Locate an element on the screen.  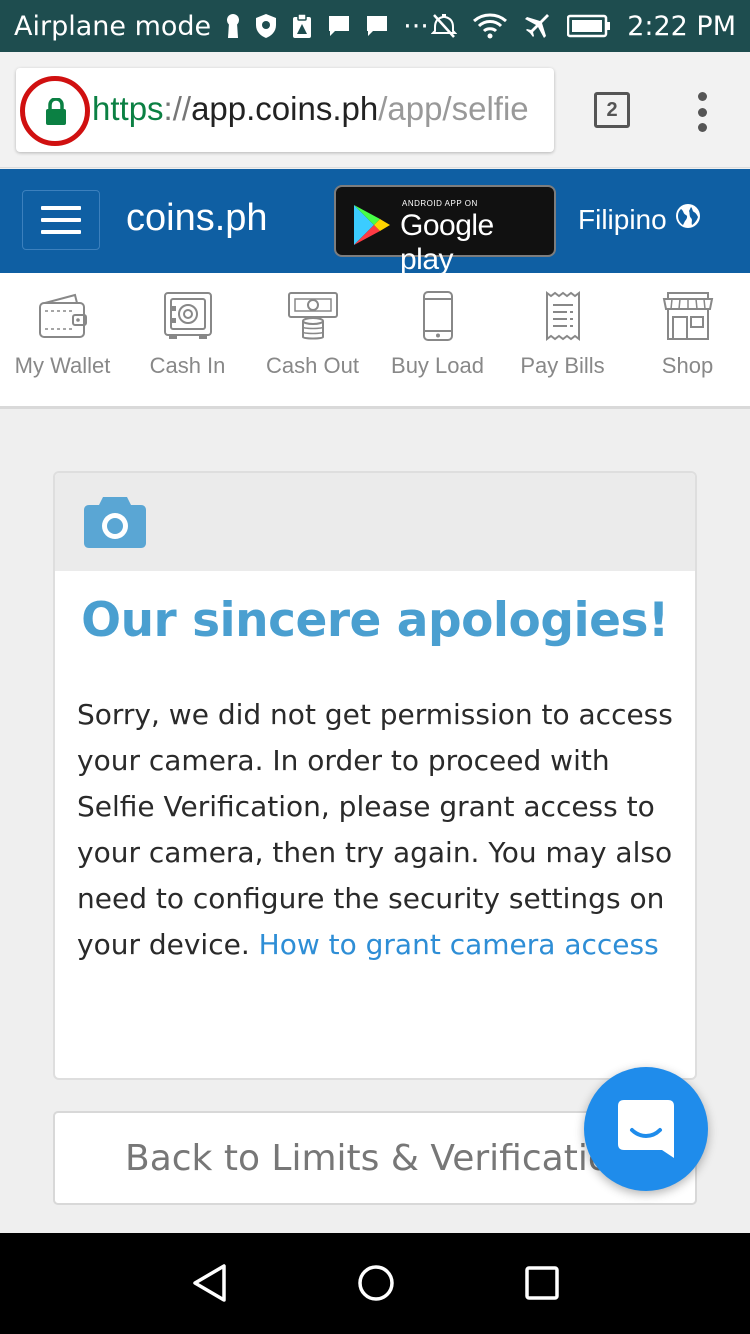
service-cash-in: Cash In is located at coordinates (187, 335).